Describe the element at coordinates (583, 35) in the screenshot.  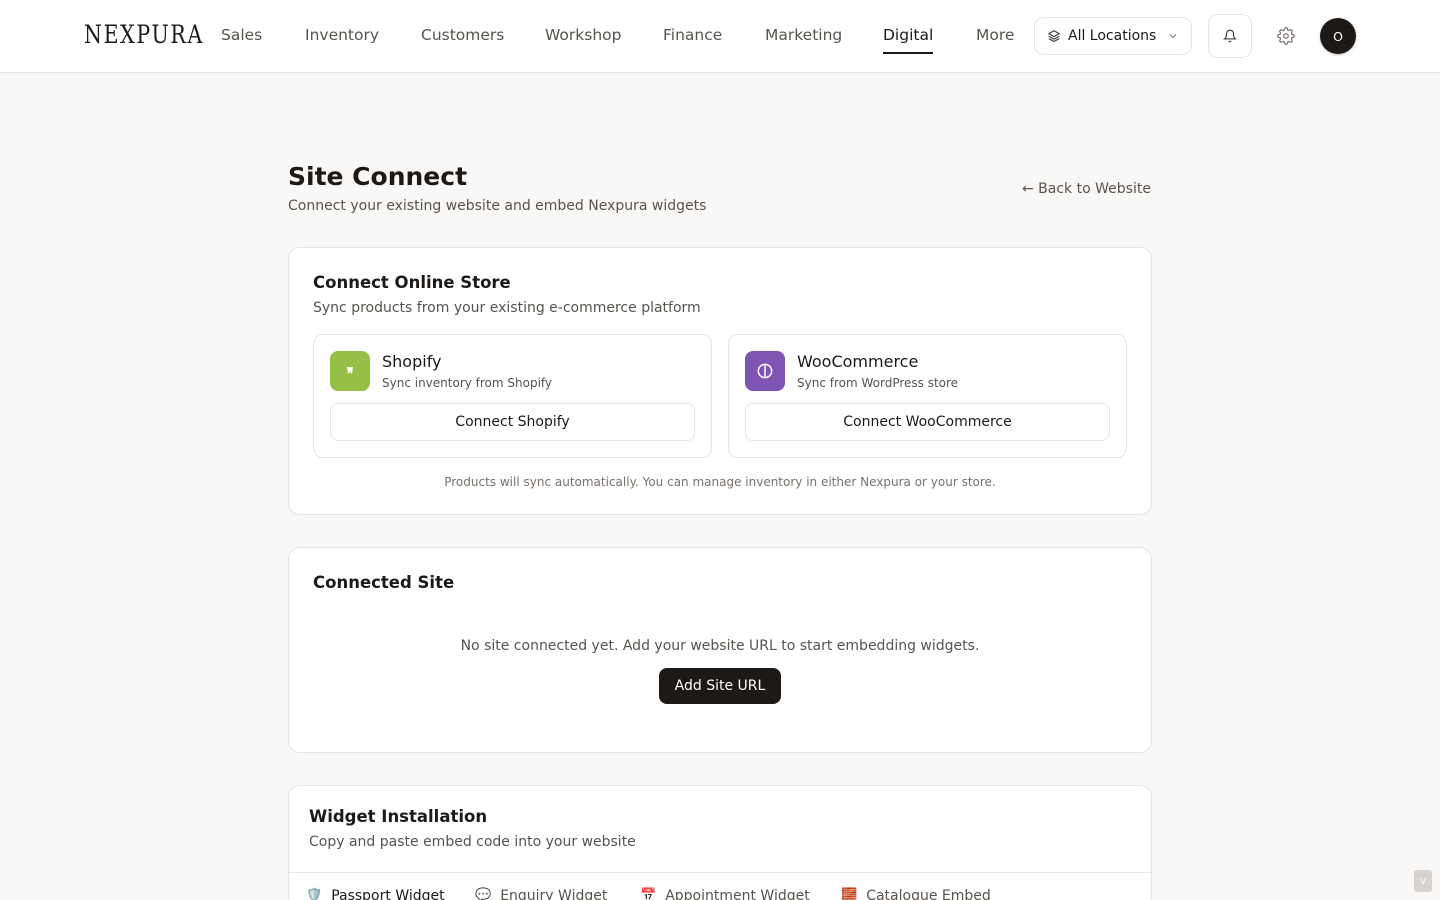
I see `nav-item-workshop: Workshop` at that location.